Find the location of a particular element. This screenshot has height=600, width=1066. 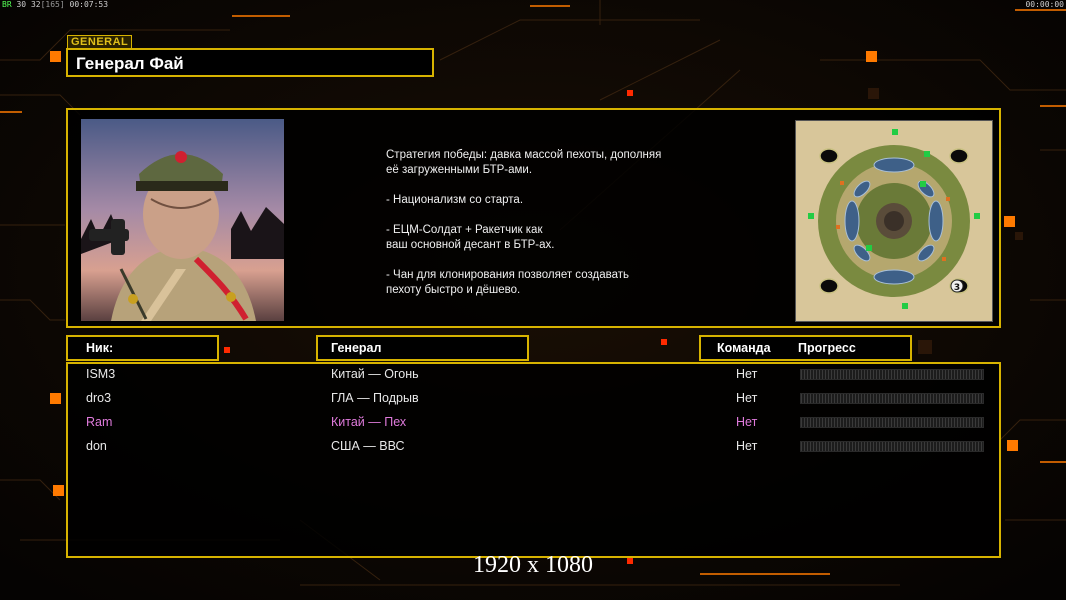

nick-header-label: Ник: is located at coordinates (100, 348).